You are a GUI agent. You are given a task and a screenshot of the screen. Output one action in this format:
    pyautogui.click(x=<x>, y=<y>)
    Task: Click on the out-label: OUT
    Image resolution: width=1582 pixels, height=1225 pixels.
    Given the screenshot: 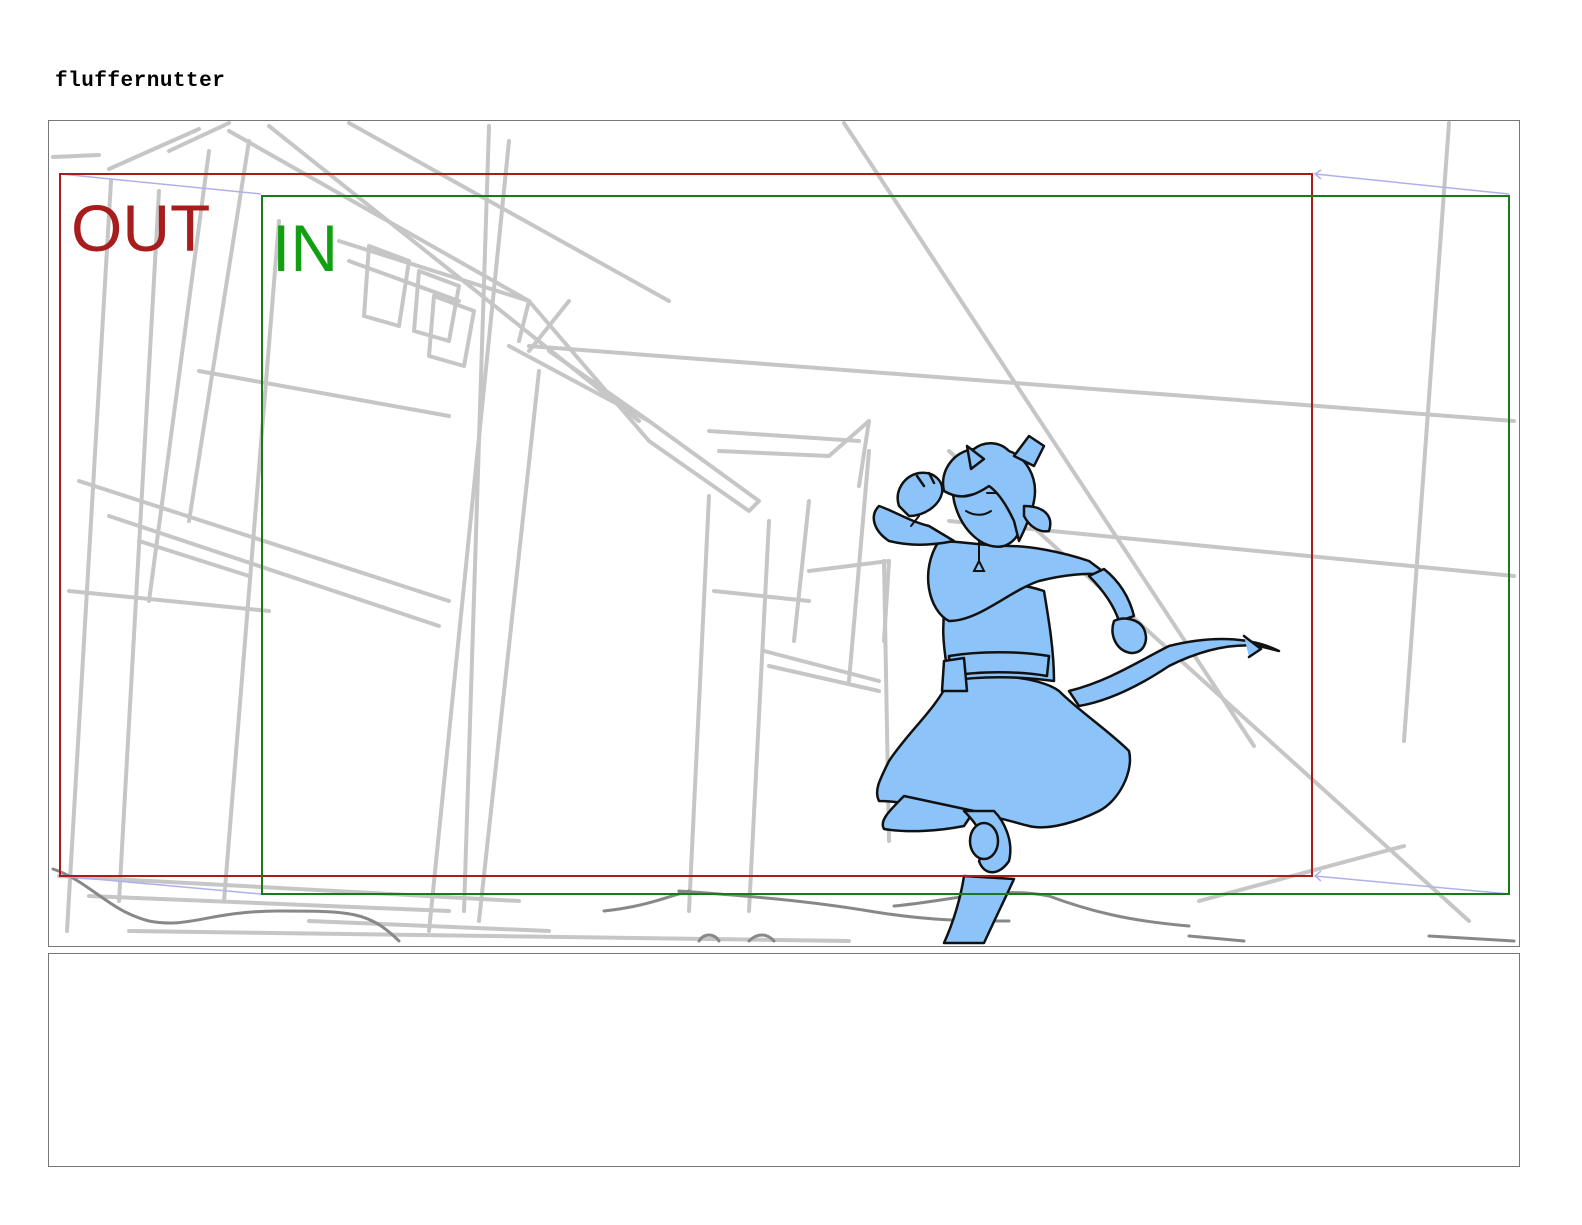 What is the action you would take?
    pyautogui.click(x=140, y=228)
    